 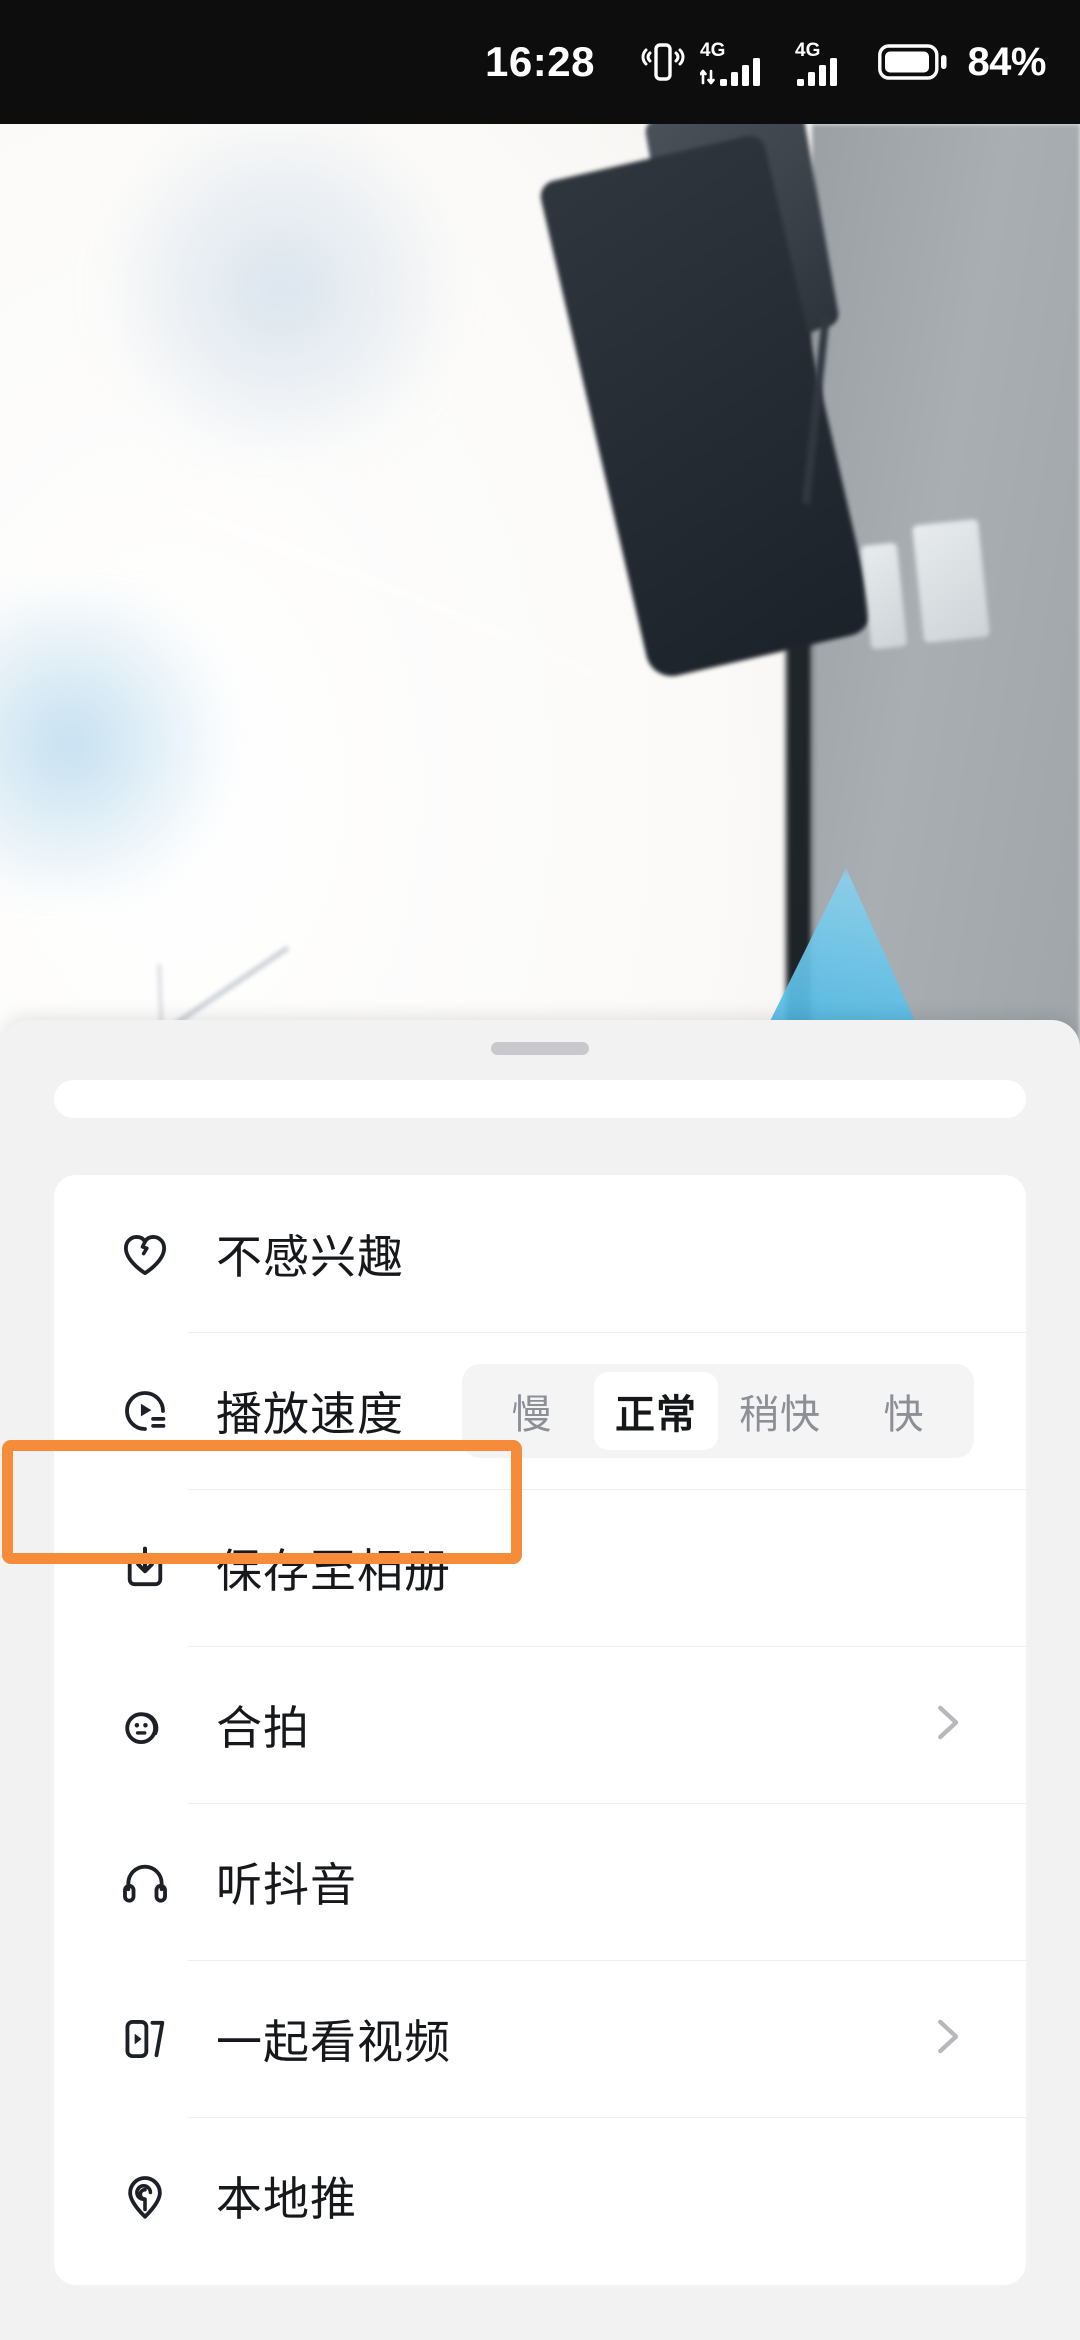 I want to click on option-label: 合拍, so click(x=263, y=1727).